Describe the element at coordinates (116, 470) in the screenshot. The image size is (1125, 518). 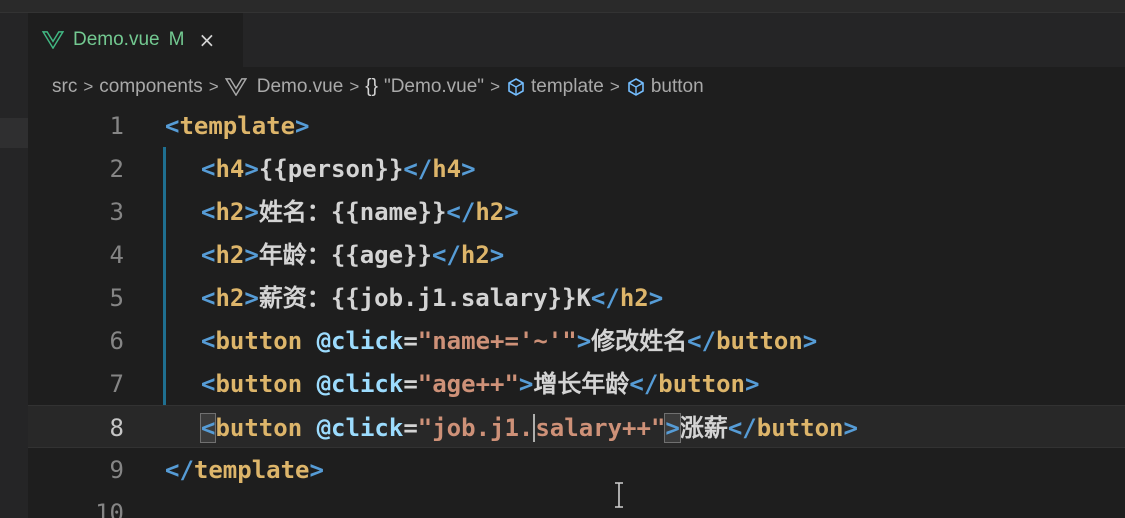
I see `line-number: 9` at that location.